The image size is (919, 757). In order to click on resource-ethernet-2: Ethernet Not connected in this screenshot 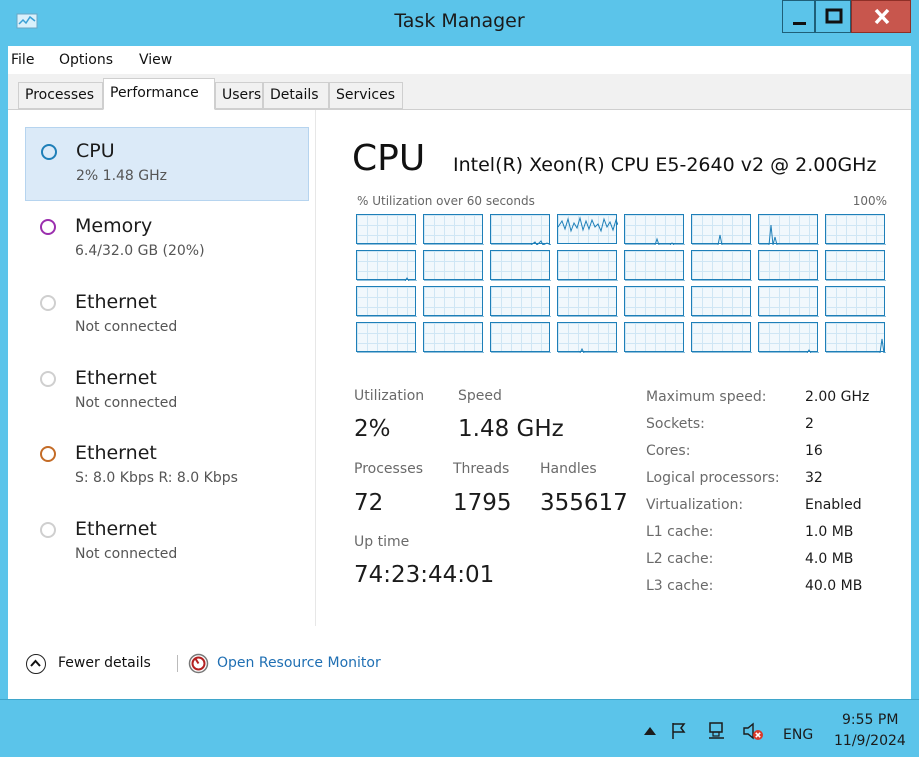, I will do `click(167, 392)`.